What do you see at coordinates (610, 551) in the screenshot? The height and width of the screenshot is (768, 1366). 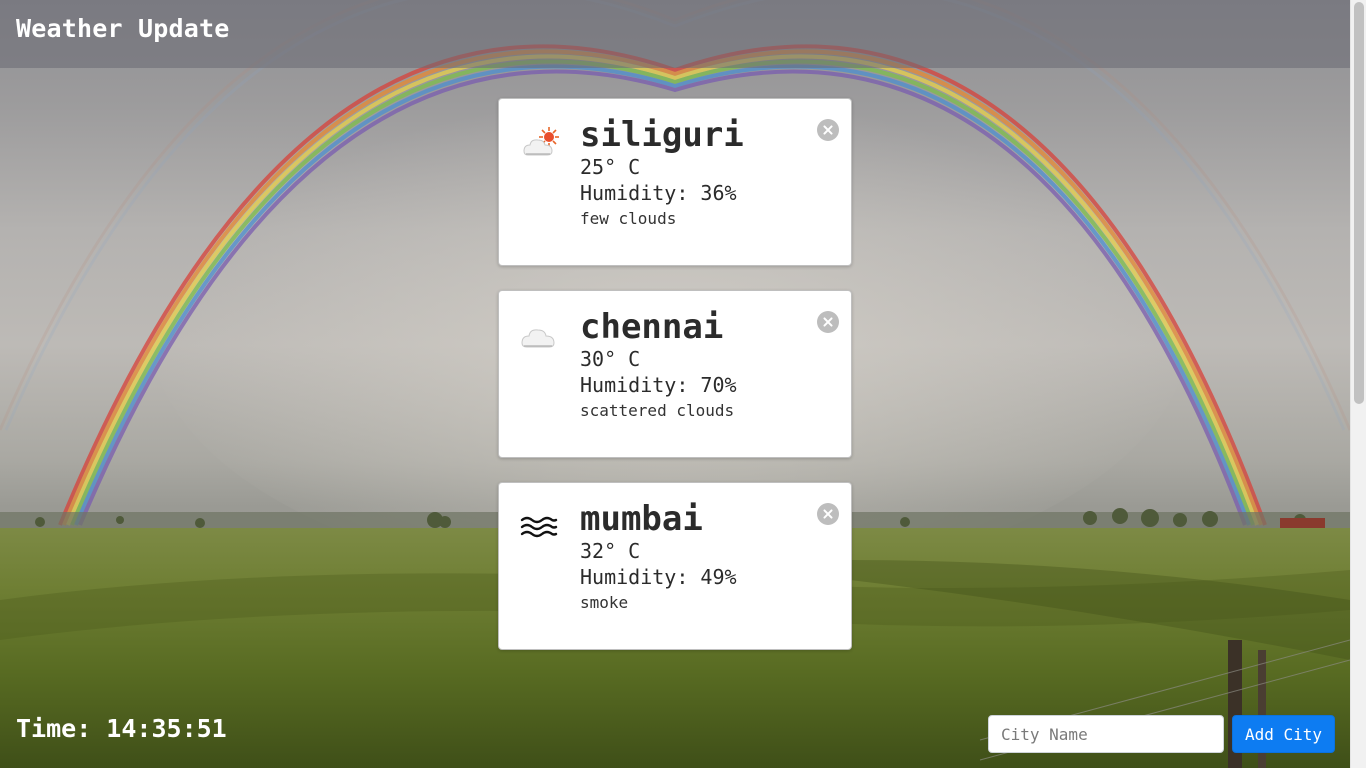 I see `temperature: 32° C` at bounding box center [610, 551].